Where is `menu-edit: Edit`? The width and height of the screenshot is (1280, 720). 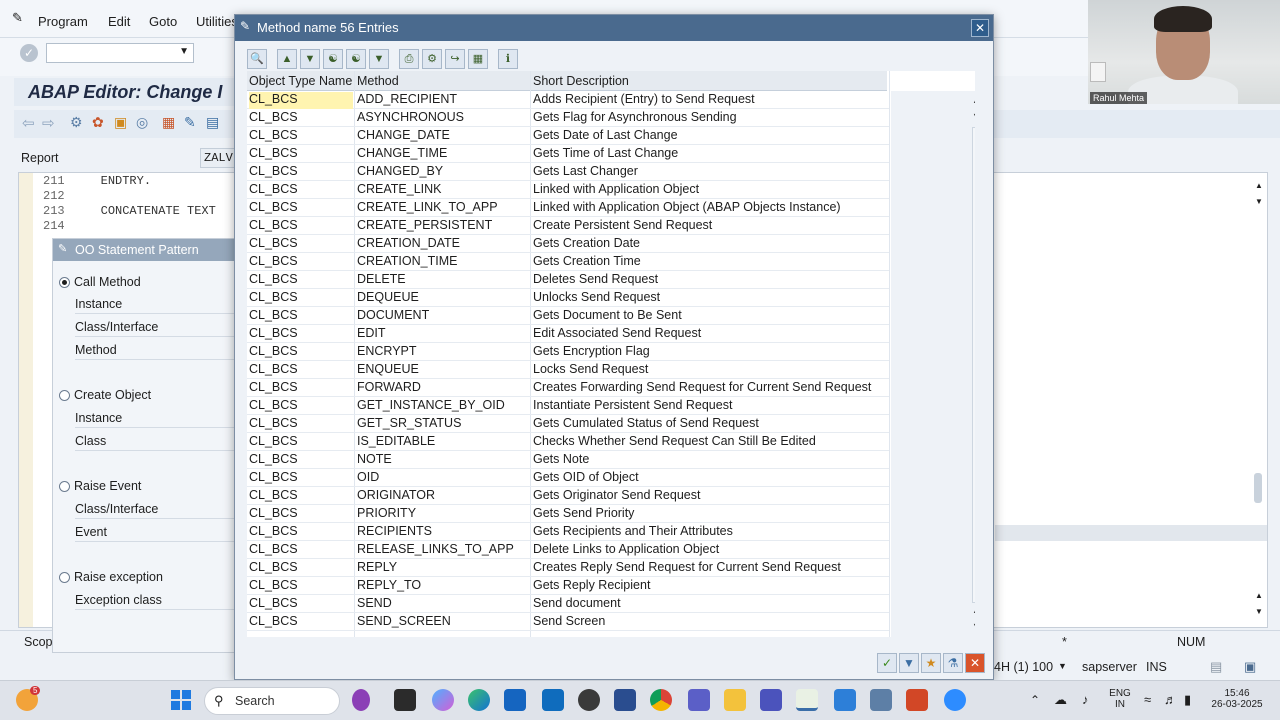
menu-edit: Edit is located at coordinates (119, 21).